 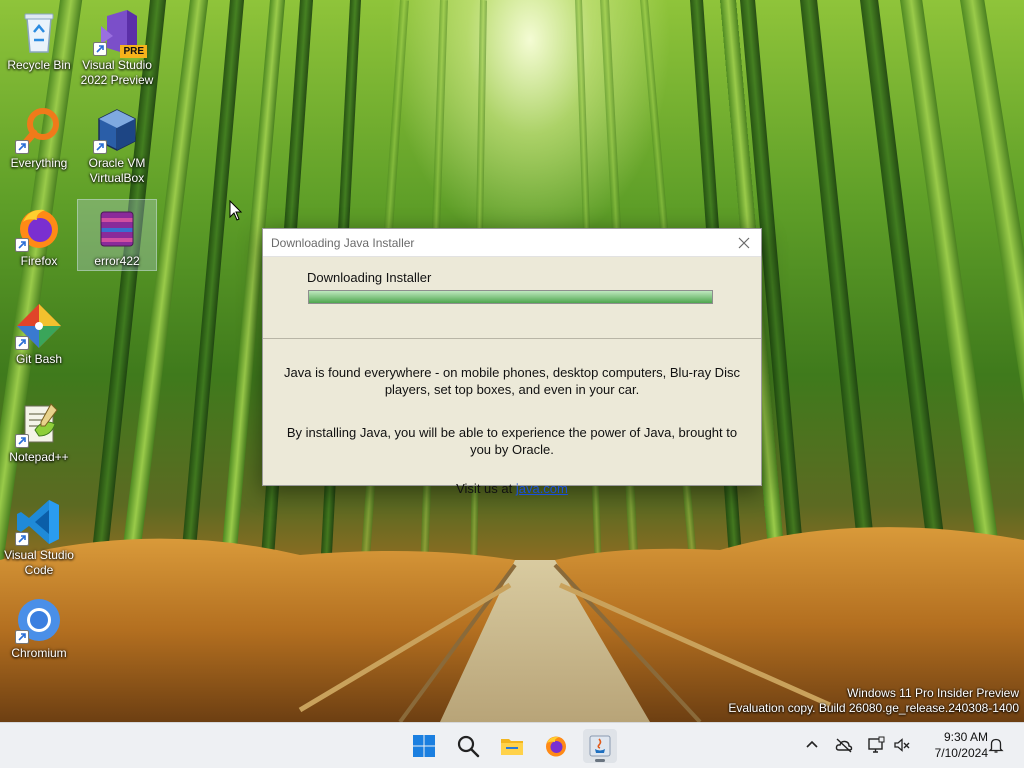 I want to click on close-button, so click(x=744, y=243).